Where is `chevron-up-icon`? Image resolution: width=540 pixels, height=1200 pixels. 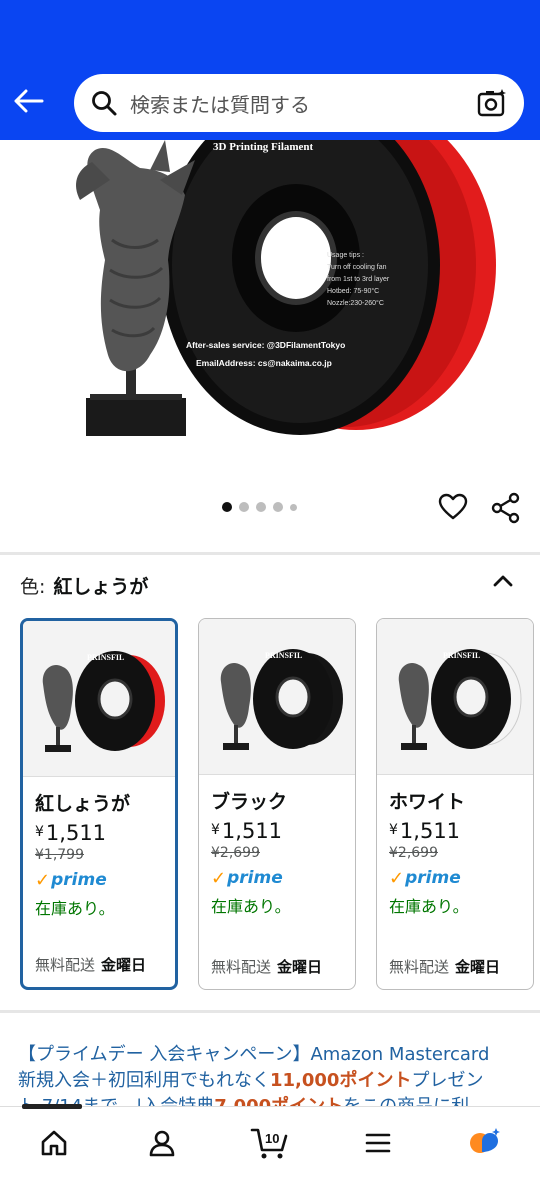 chevron-up-icon is located at coordinates (503, 581).